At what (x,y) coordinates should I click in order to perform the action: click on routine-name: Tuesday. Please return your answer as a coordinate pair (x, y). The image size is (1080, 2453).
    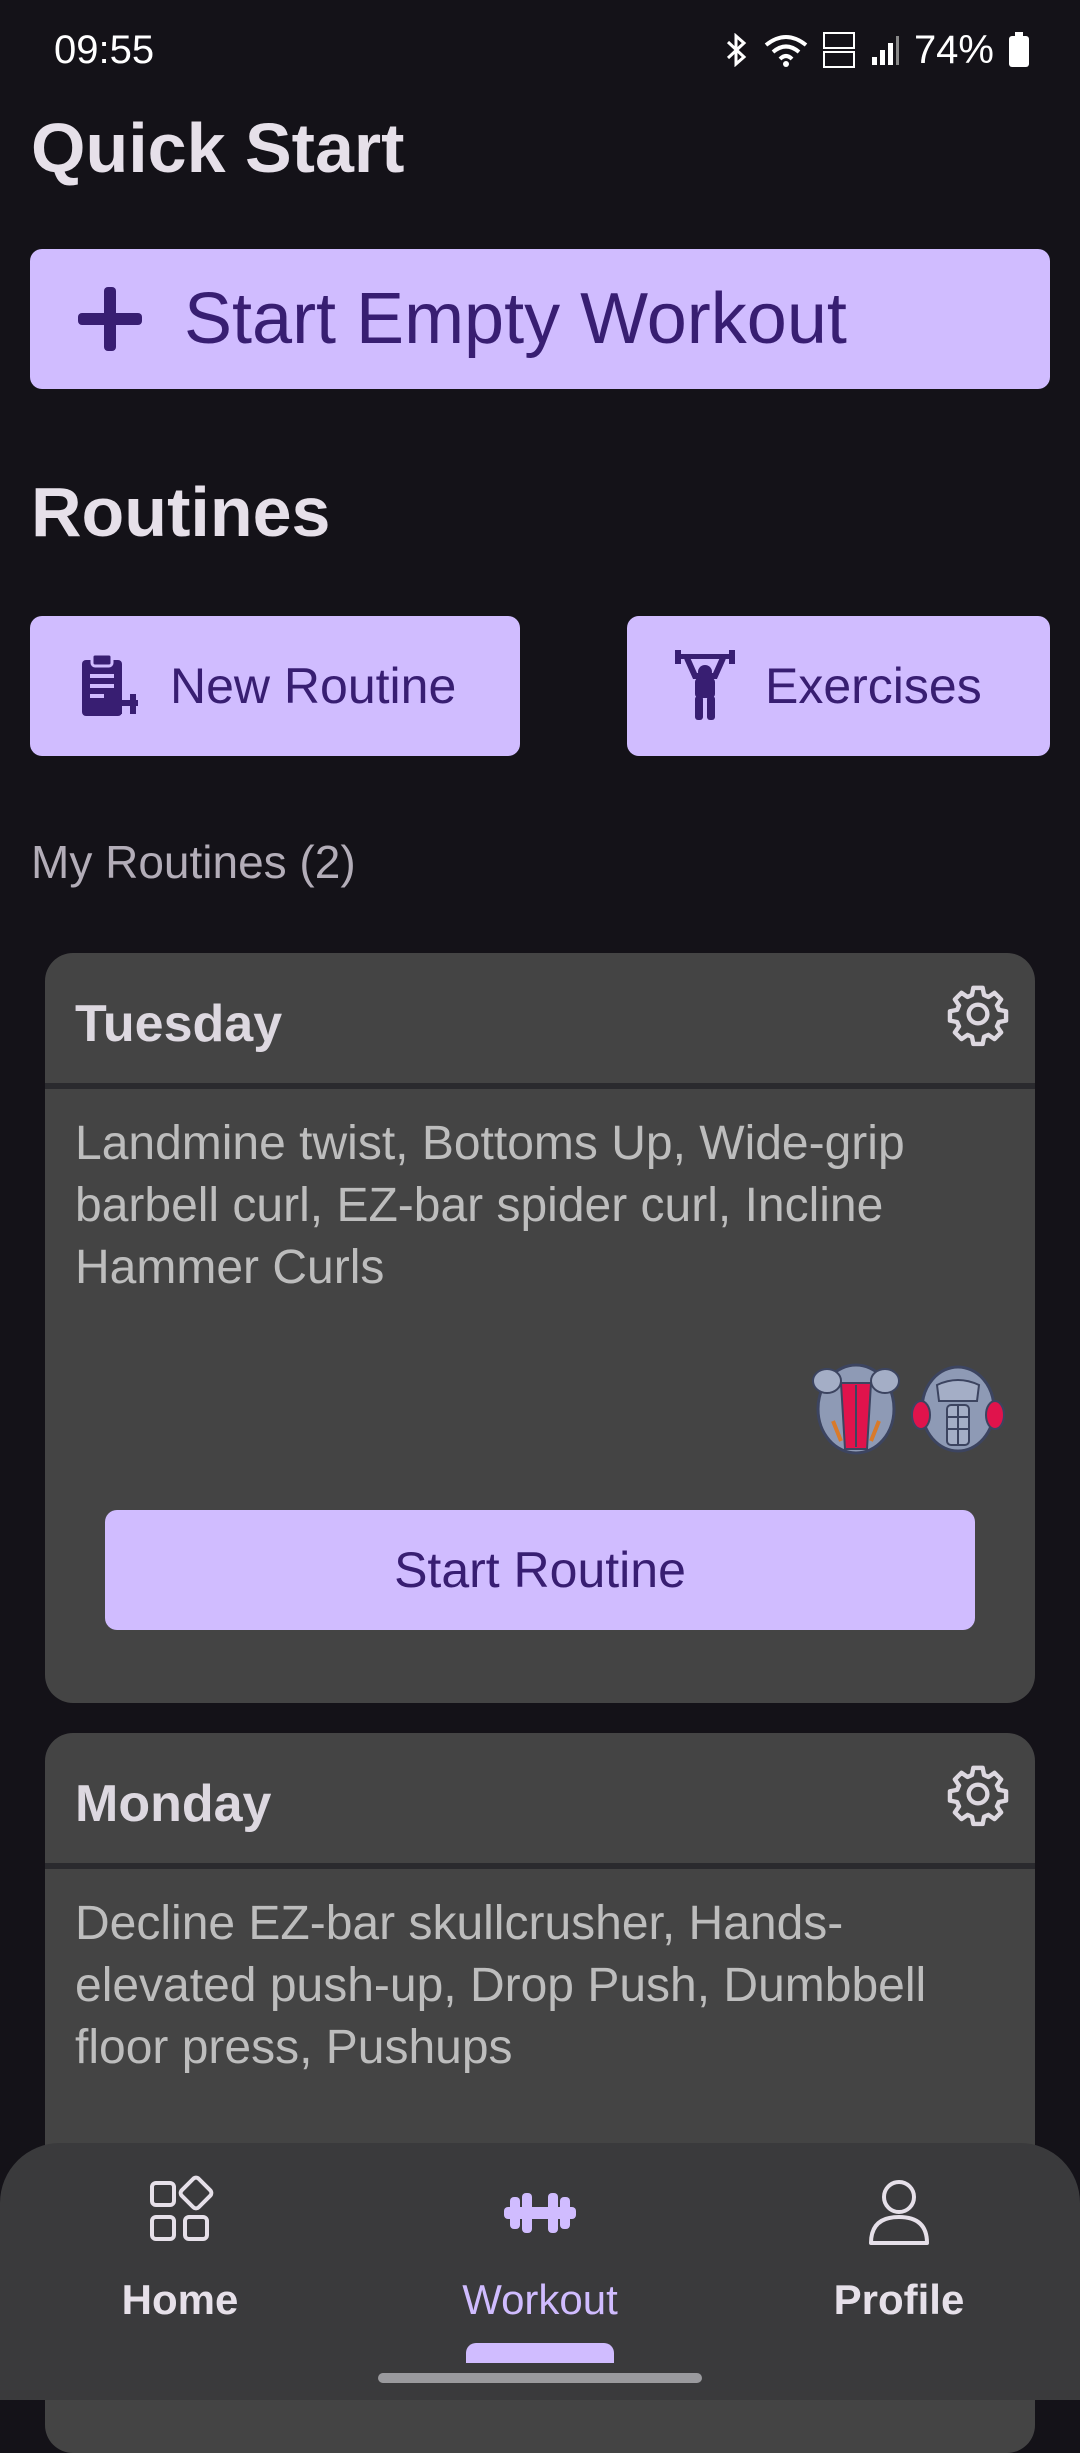
    Looking at the image, I should click on (179, 1024).